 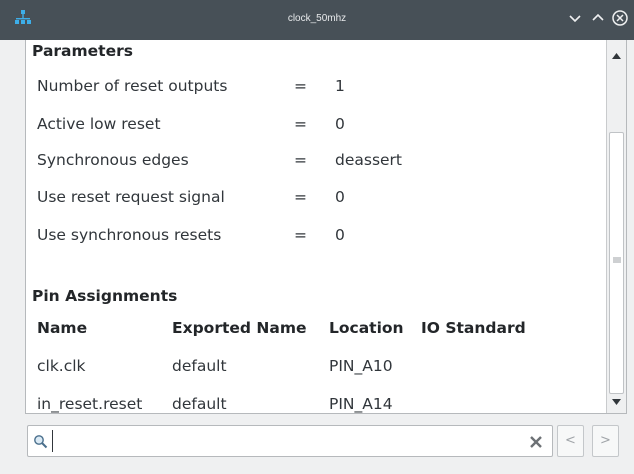 What do you see at coordinates (366, 328) in the screenshot?
I see `column-header-location: Location` at bounding box center [366, 328].